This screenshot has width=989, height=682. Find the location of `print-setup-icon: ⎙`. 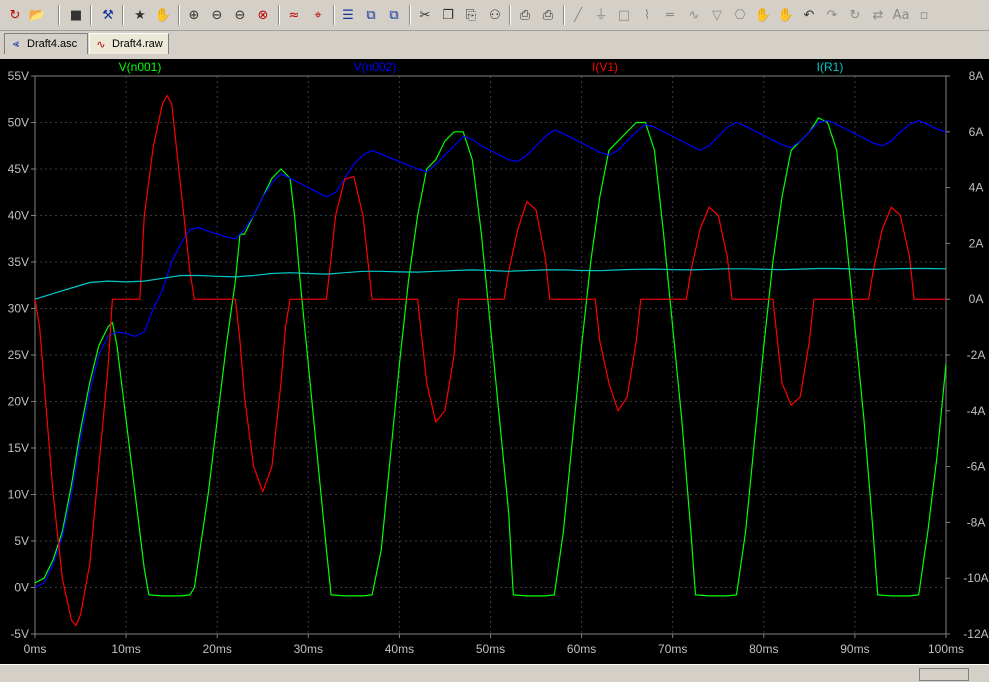

print-setup-icon: ⎙ is located at coordinates (525, 15).